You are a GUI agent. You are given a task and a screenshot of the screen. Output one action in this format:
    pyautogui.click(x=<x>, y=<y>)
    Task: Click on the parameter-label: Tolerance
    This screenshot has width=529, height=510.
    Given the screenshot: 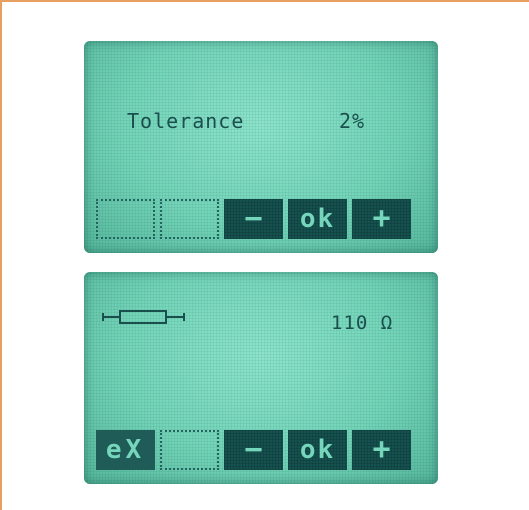 What is the action you would take?
    pyautogui.click(x=186, y=121)
    